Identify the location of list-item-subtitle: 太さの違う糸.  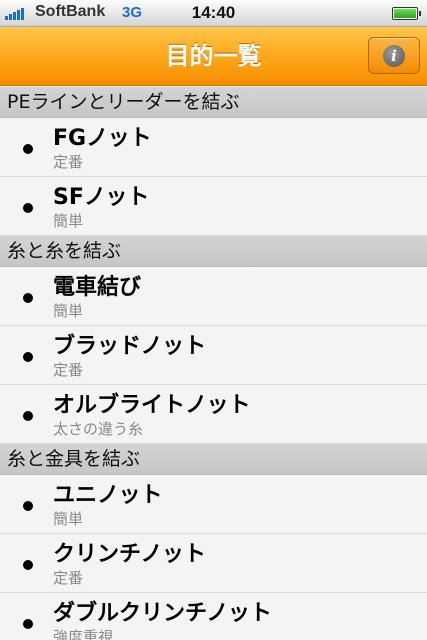
(98, 429).